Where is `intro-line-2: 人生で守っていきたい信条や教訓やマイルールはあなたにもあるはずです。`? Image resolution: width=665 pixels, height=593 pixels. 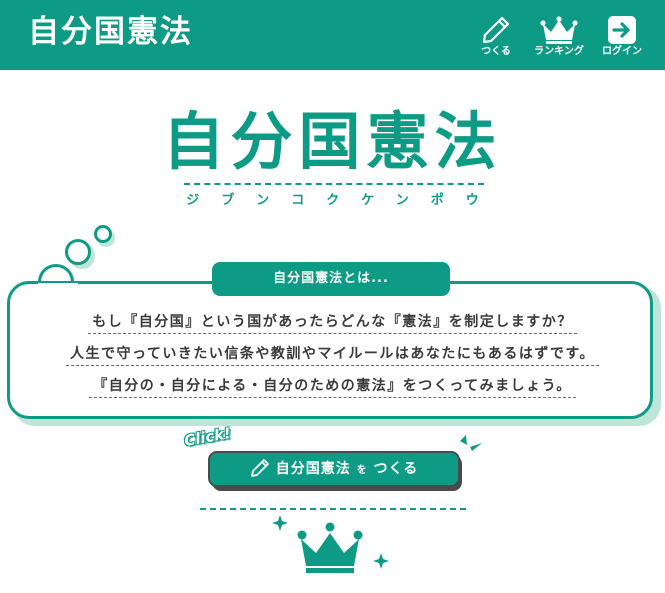
intro-line-2: 人生で守っていきたい信条や教訓やマイルールはあなたにもあるはずです。 is located at coordinates (332, 354).